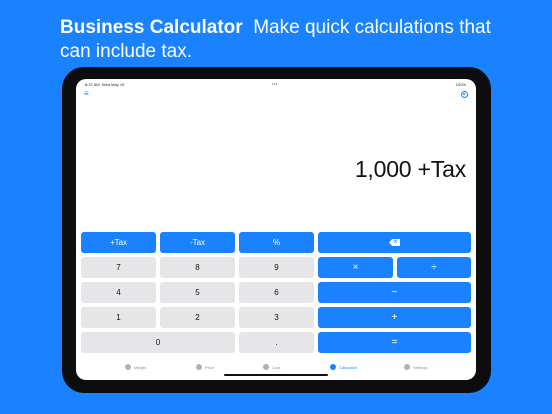 This screenshot has width=552, height=414. Describe the element at coordinates (276, 342) in the screenshot. I see `decimal-button: .` at that location.